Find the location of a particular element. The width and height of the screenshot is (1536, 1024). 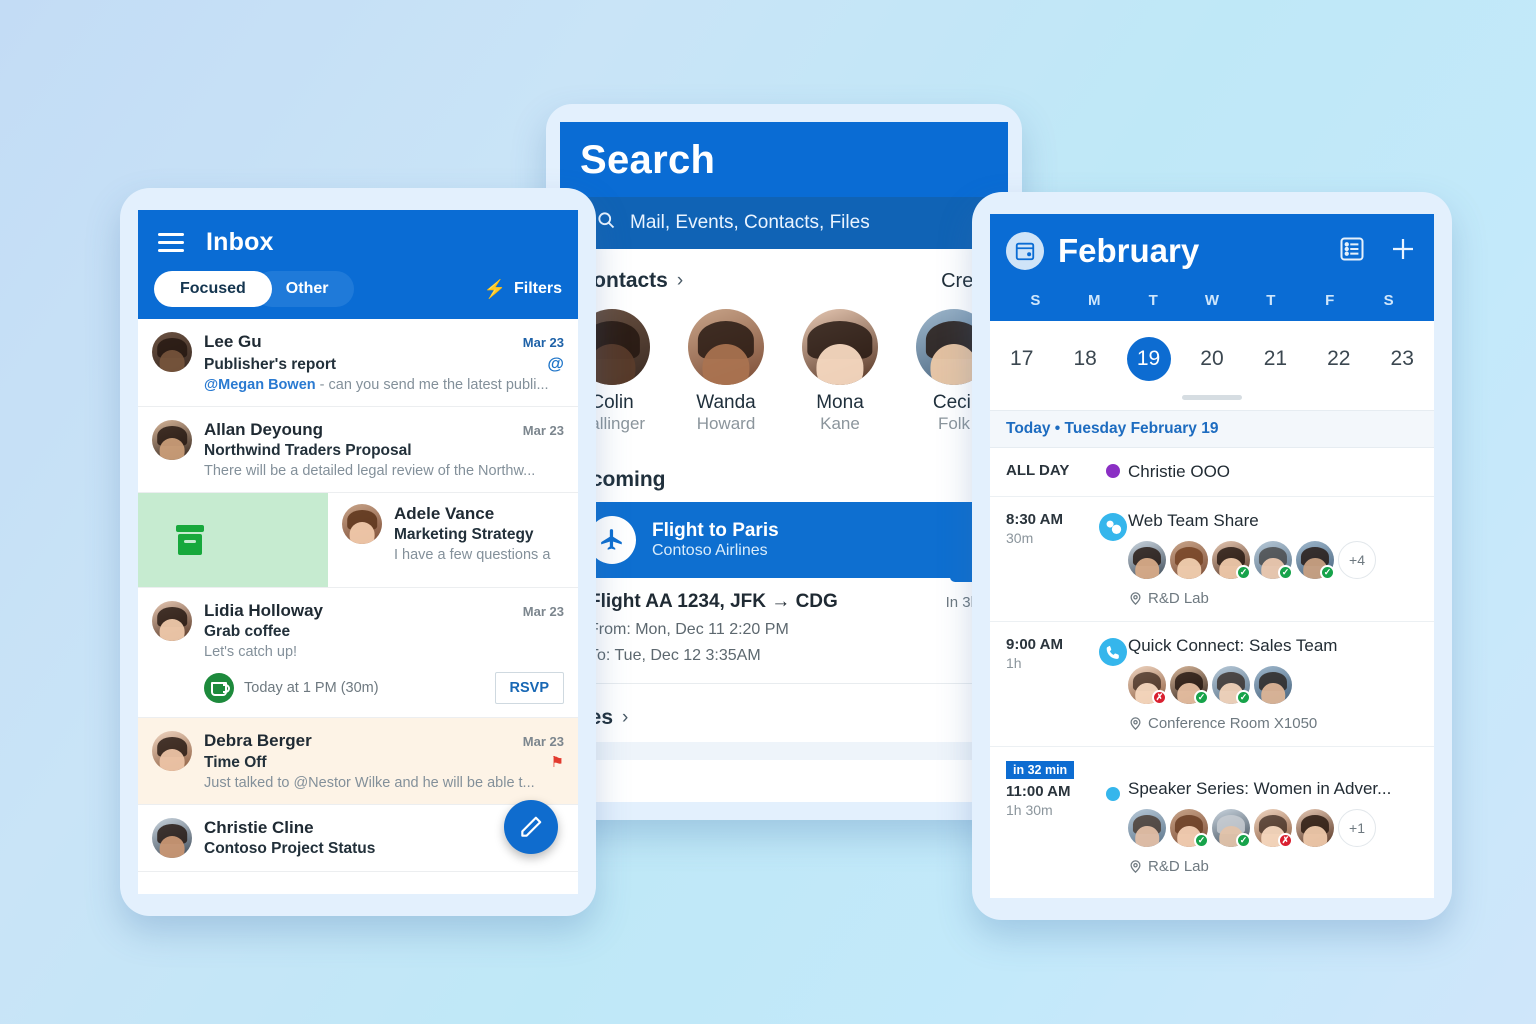

contact-last-name: Howard is located at coordinates (726, 423).